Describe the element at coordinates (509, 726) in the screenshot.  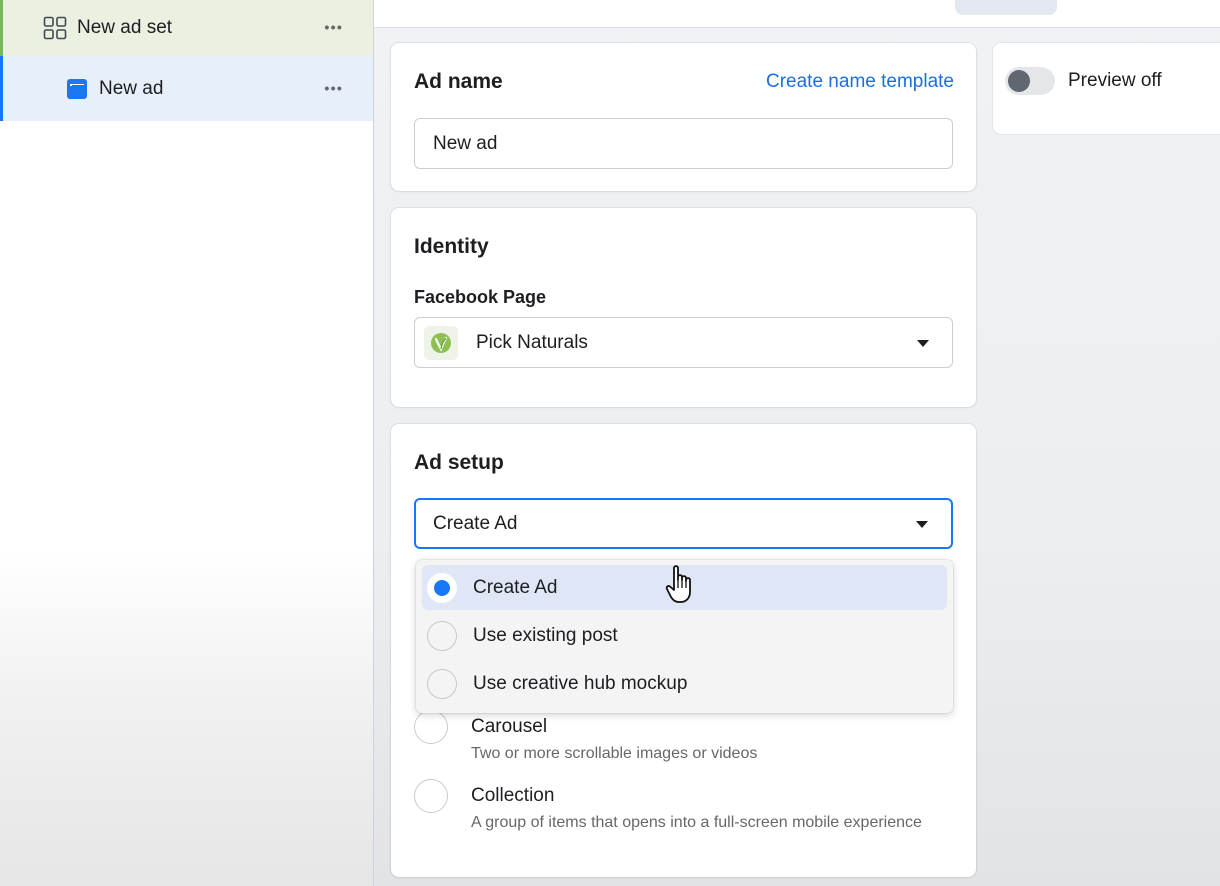
I see `format-title: Carousel` at that location.